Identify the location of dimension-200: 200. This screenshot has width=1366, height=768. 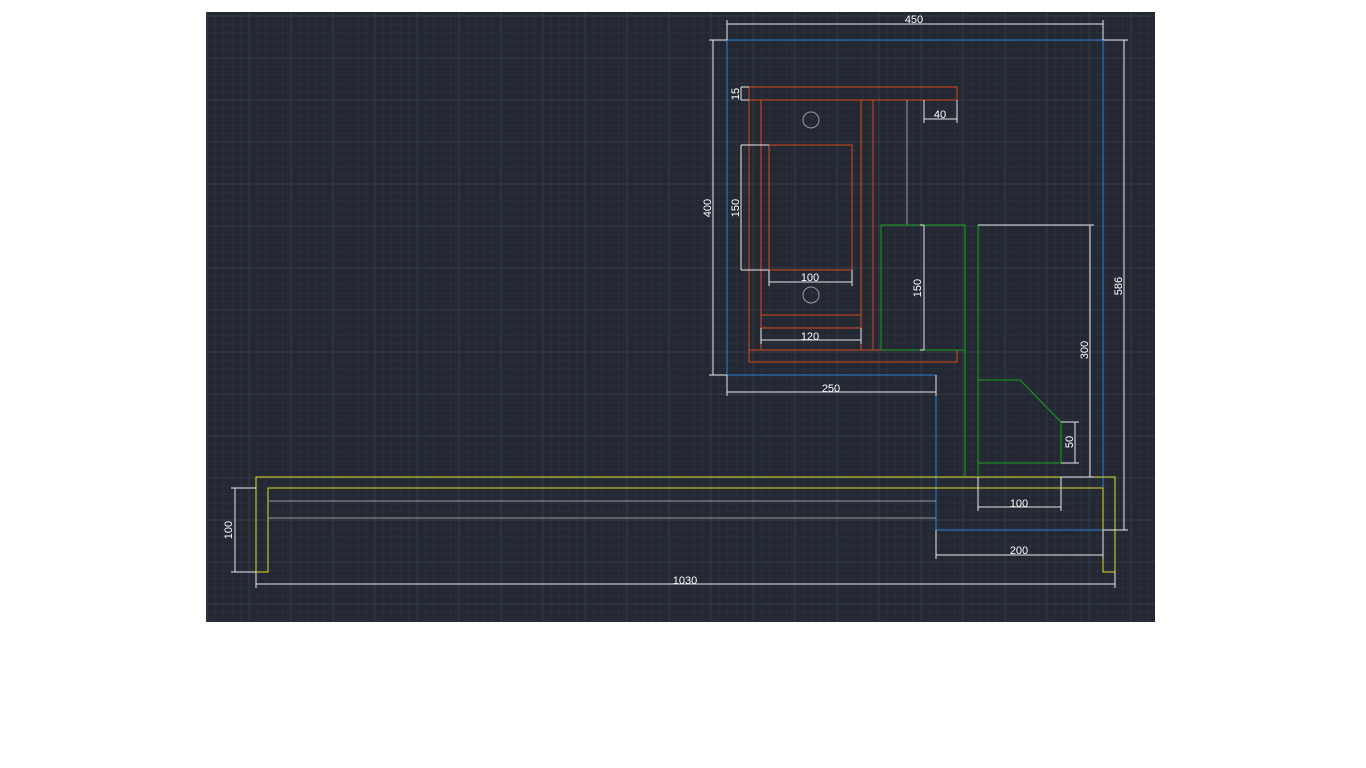
(1019, 551).